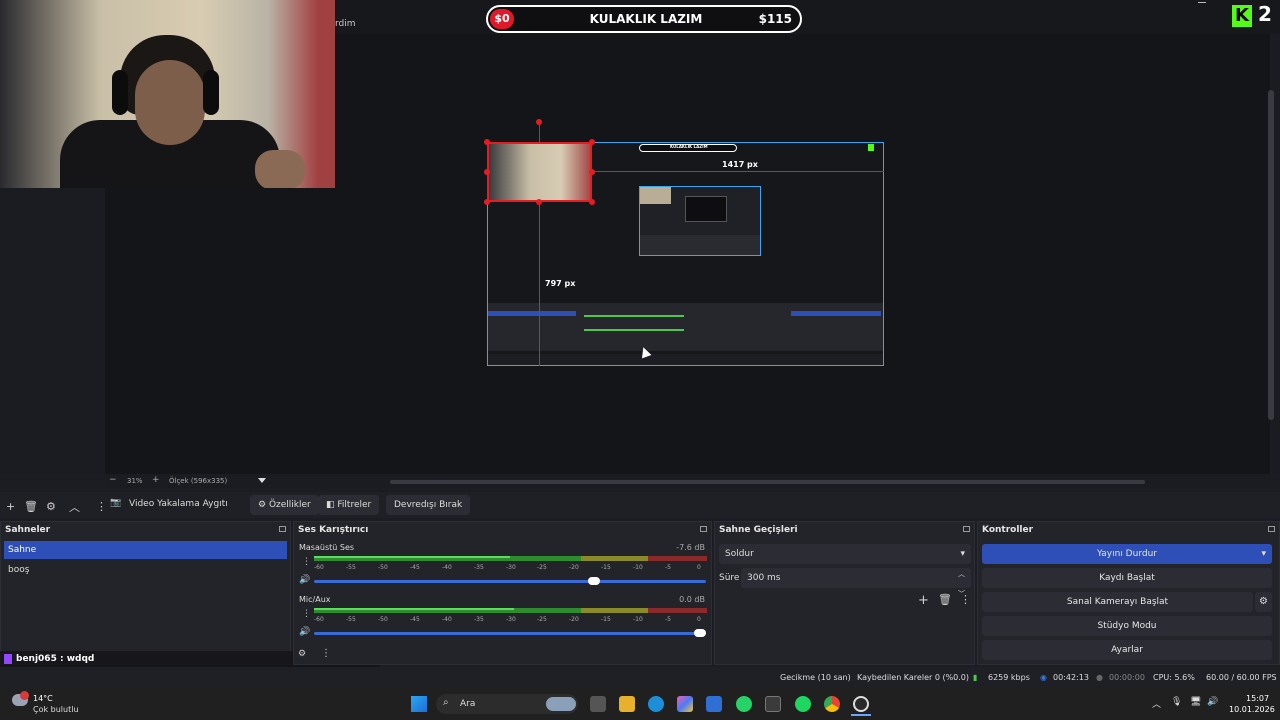 The height and width of the screenshot is (720, 1280). Describe the element at coordinates (145, 570) in the screenshot. I see `scene-item: booş` at that location.